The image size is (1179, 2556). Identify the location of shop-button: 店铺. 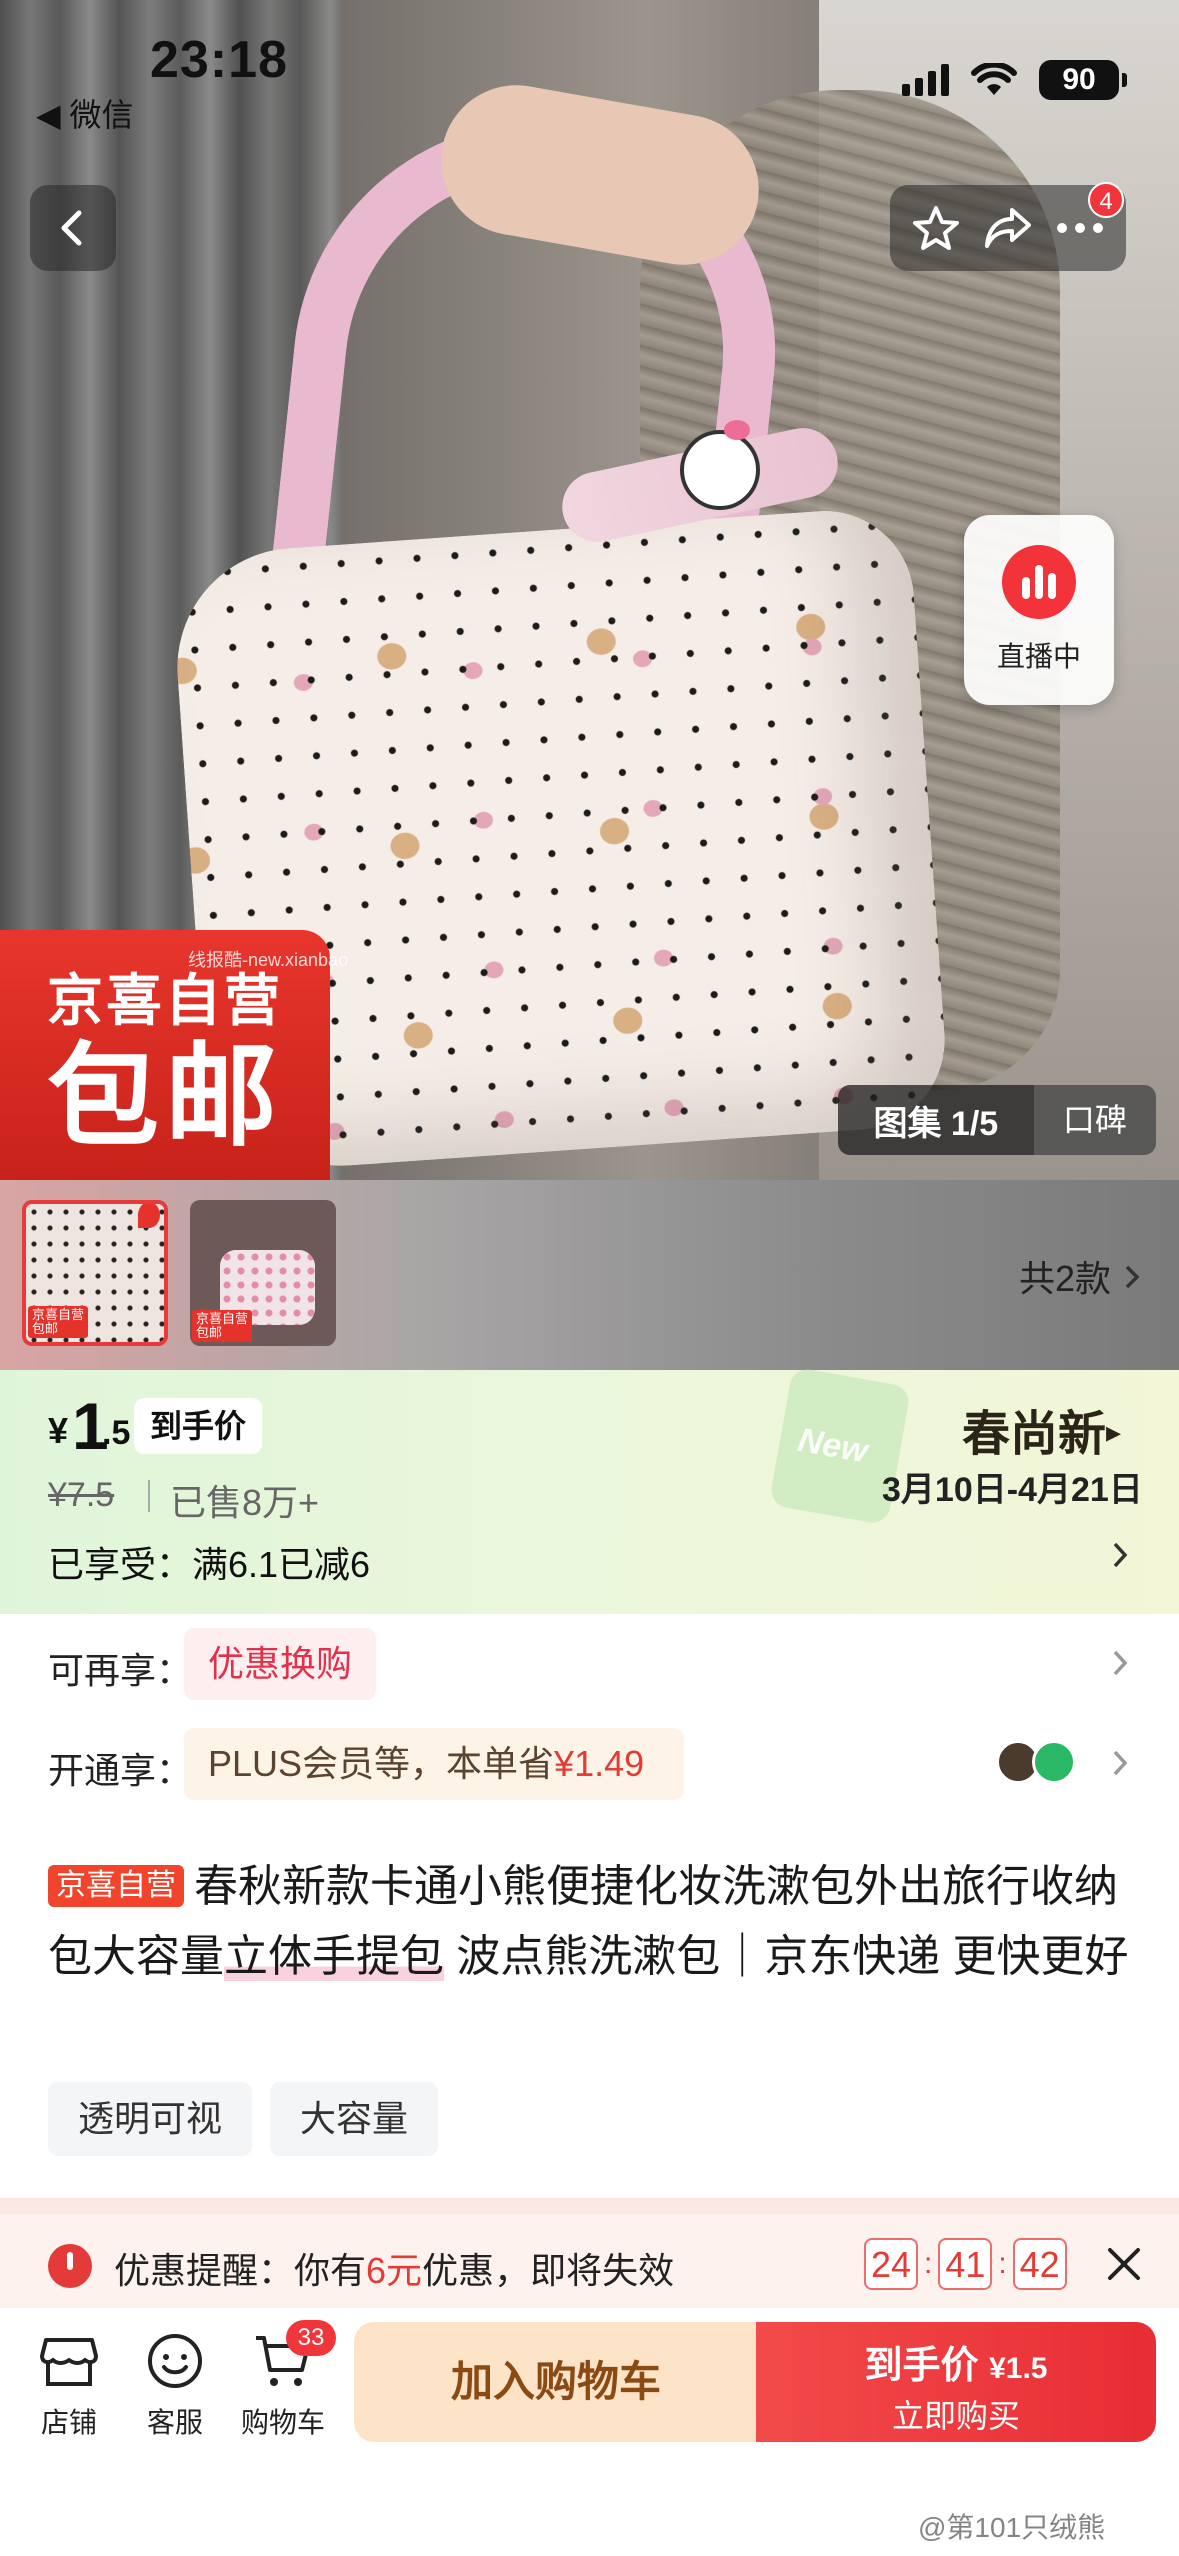
(69, 2385).